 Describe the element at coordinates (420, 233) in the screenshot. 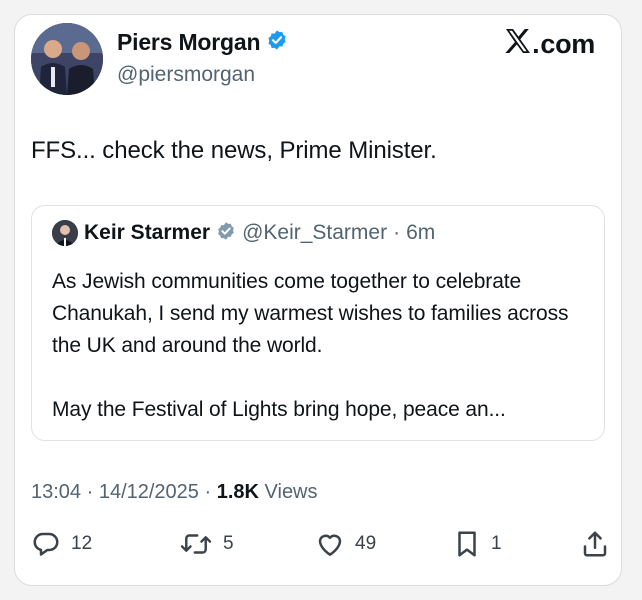

I see `quoted-time: 6m` at that location.